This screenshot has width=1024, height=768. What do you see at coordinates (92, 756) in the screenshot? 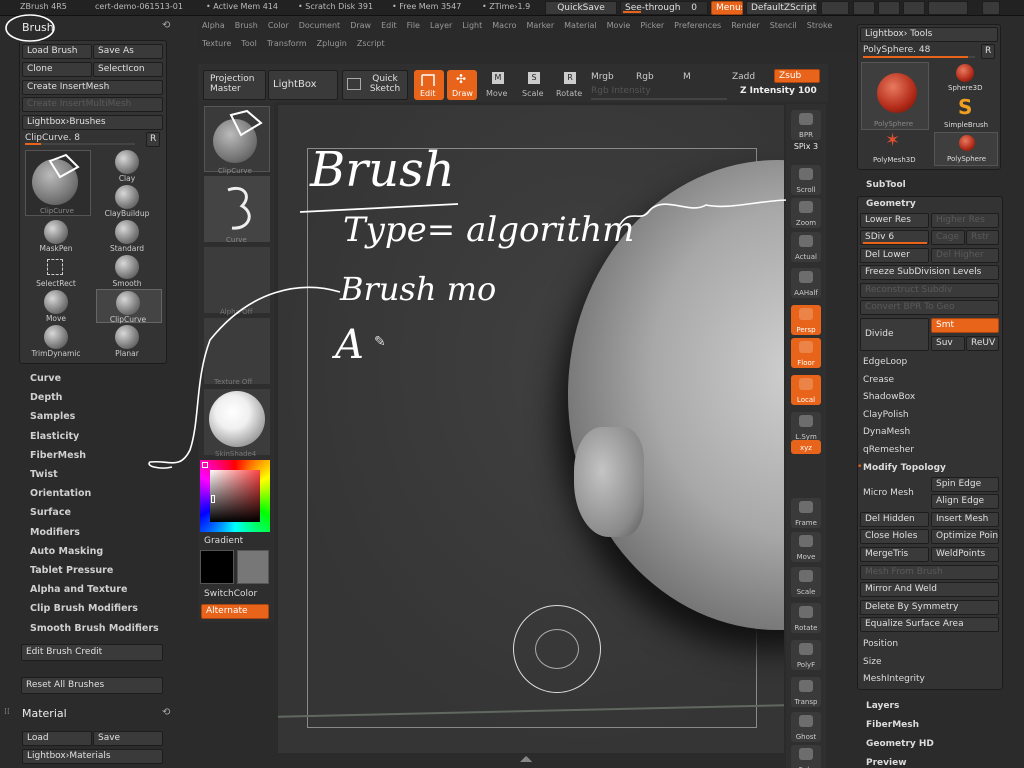
I see `lightbox-materials-button: Lightbox›Materials` at bounding box center [92, 756].